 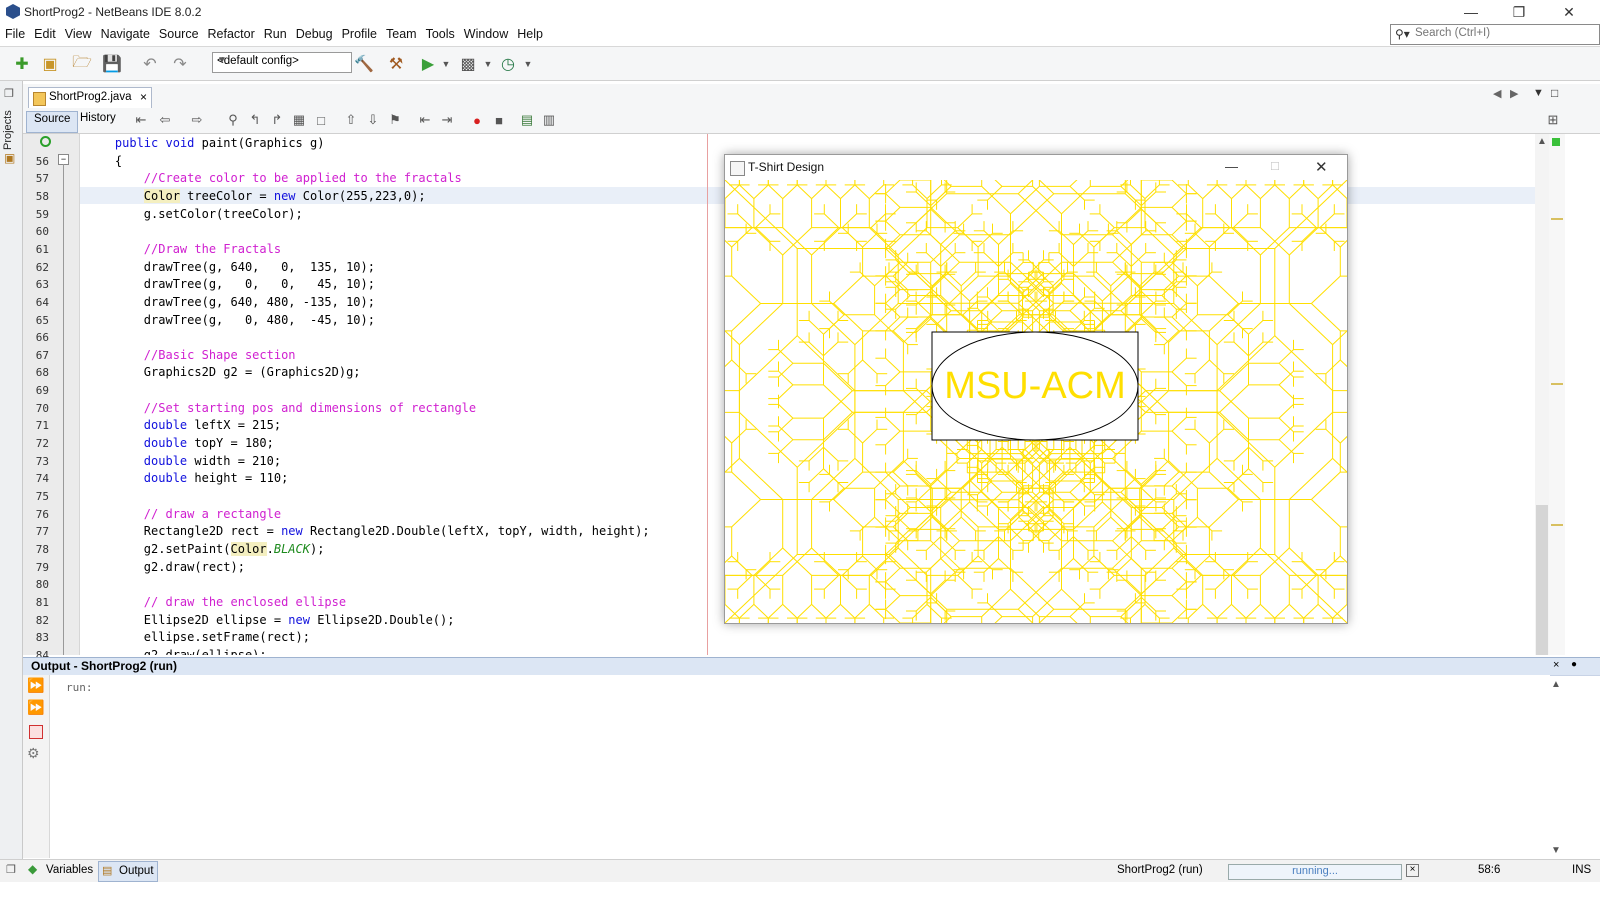 What do you see at coordinates (143, 97) in the screenshot?
I see `close-tab-icon: ×` at bounding box center [143, 97].